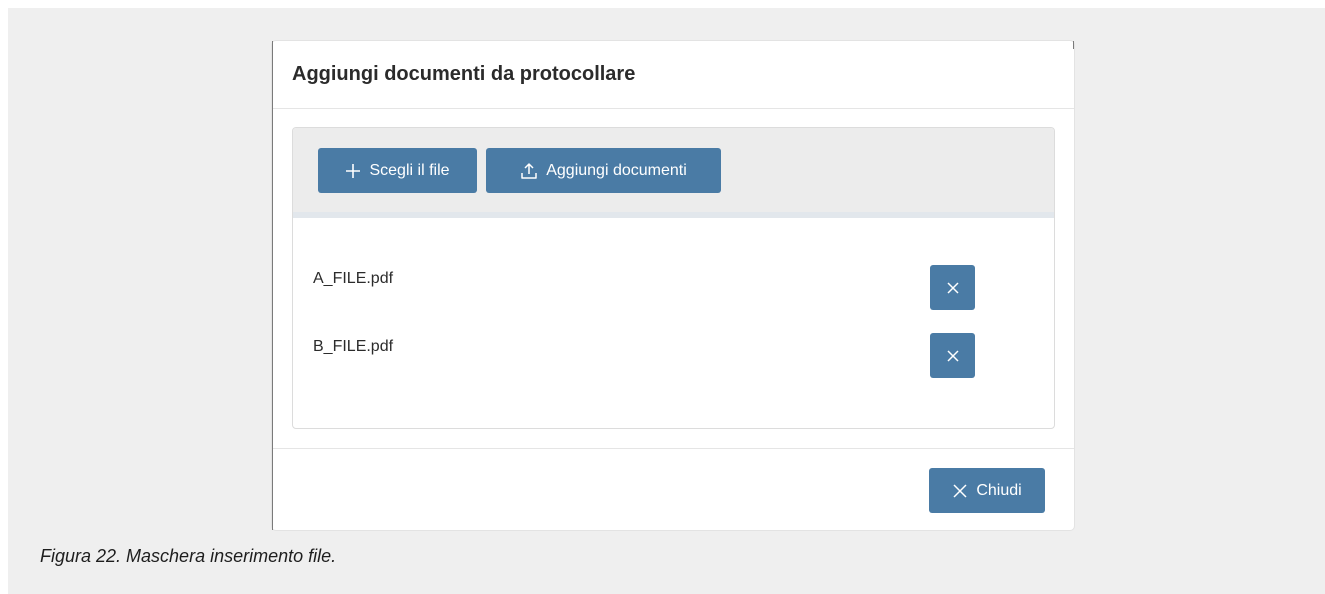  I want to click on dialog-header: Aggiungi documenti da protocollare, so click(673, 75).